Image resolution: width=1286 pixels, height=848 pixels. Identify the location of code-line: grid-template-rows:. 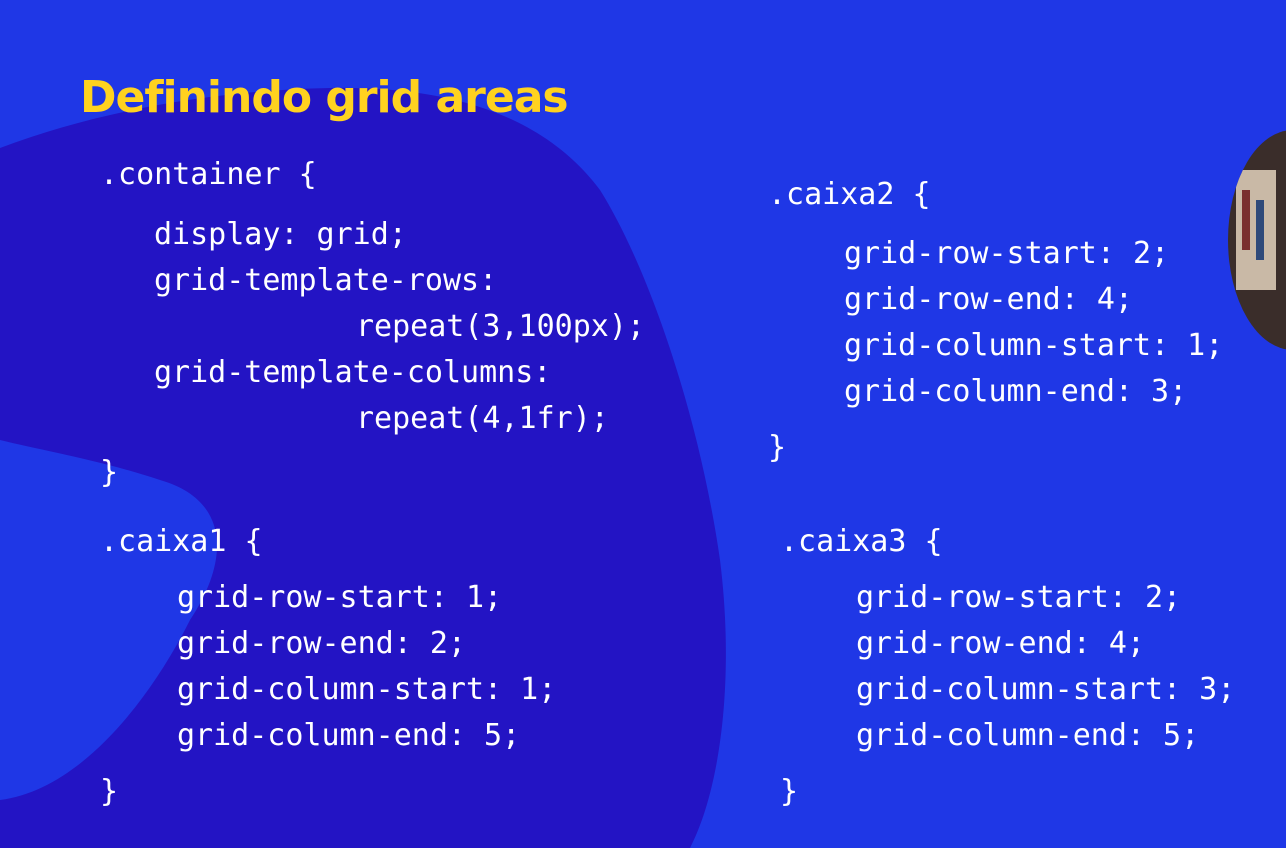
(326, 280).